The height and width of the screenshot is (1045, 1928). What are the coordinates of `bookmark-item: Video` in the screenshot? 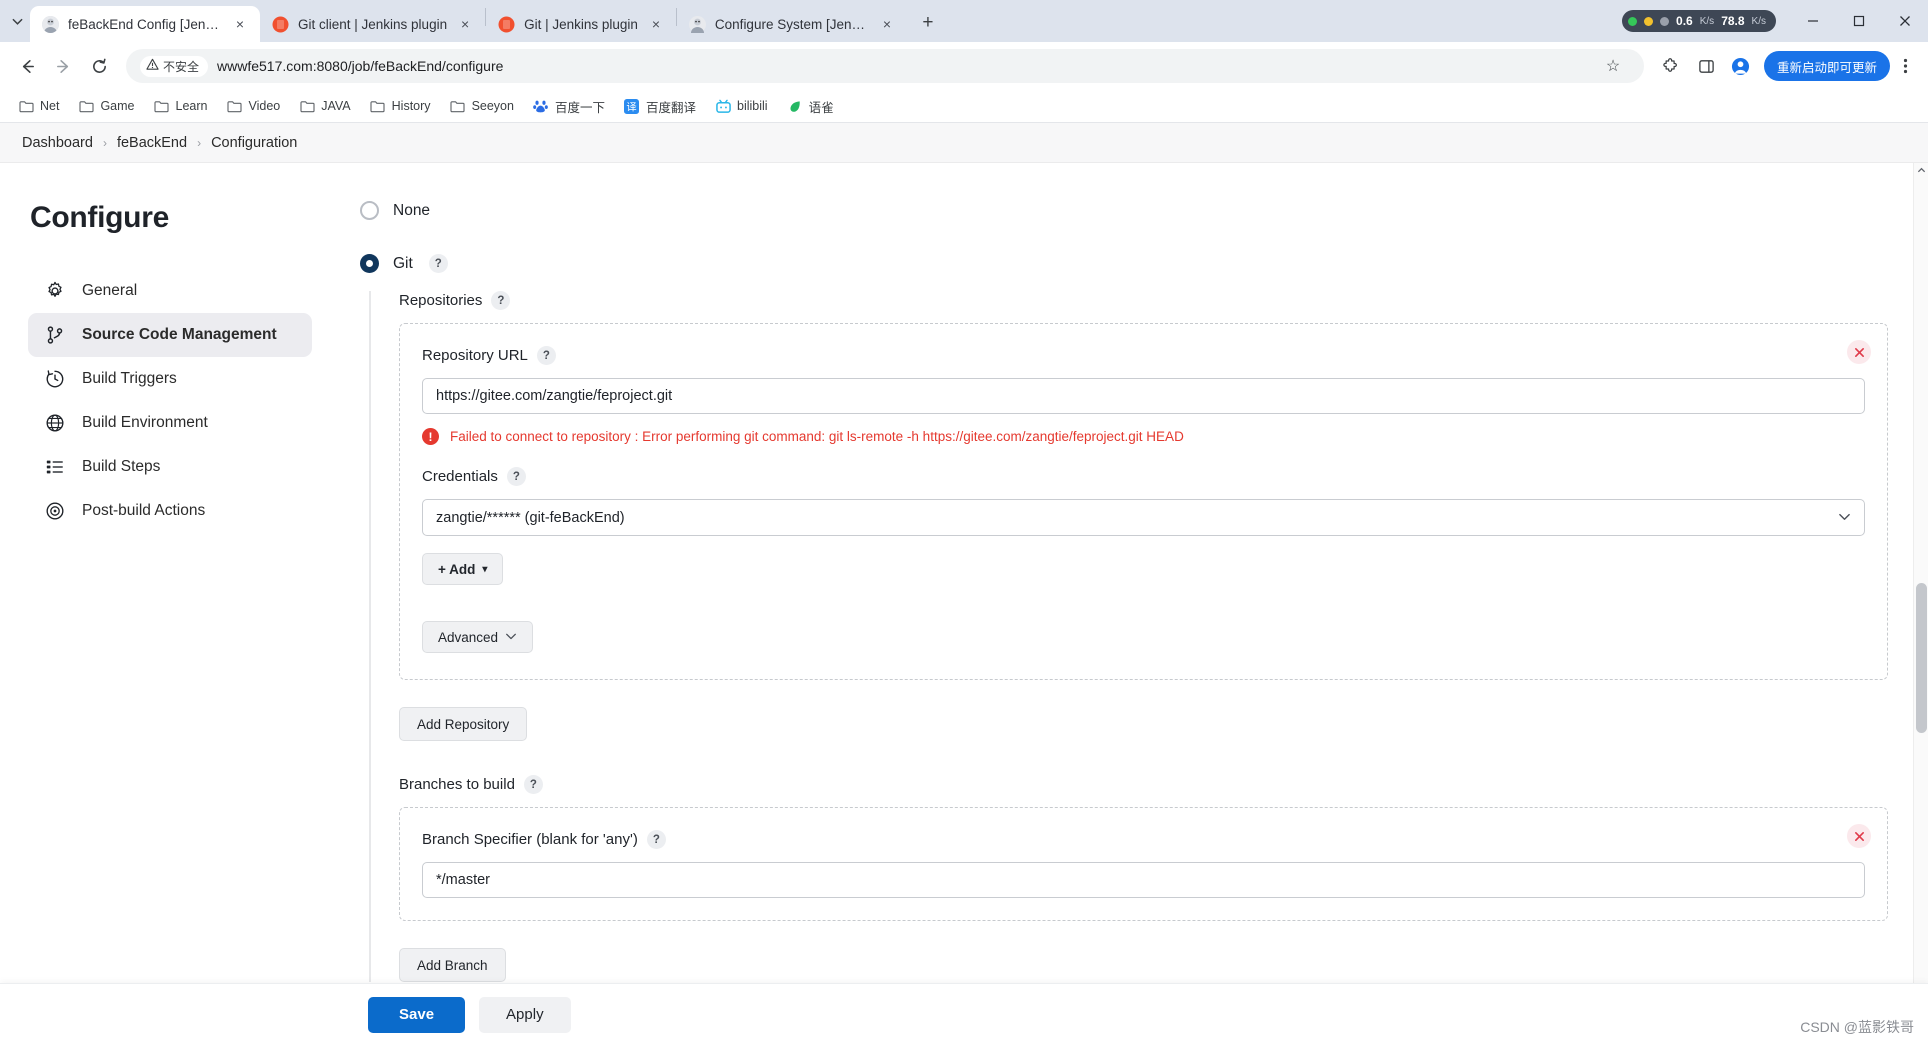 It's located at (253, 106).